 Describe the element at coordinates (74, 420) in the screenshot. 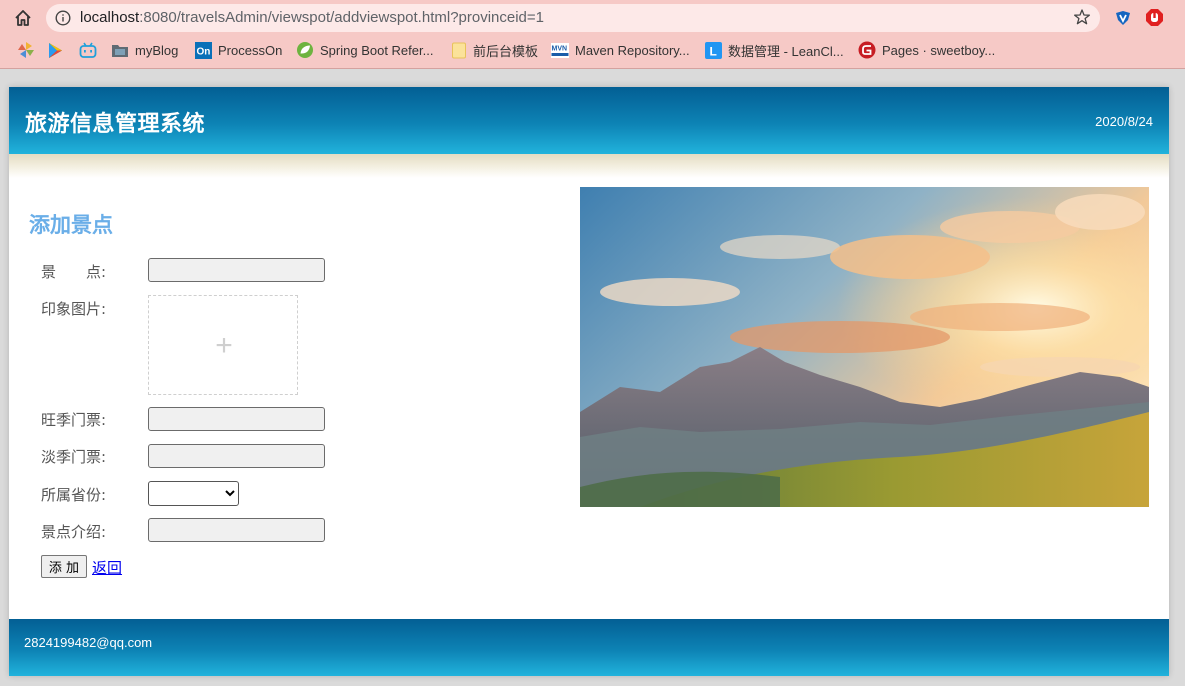

I see `peak-price-label: 旺季门票:` at that location.